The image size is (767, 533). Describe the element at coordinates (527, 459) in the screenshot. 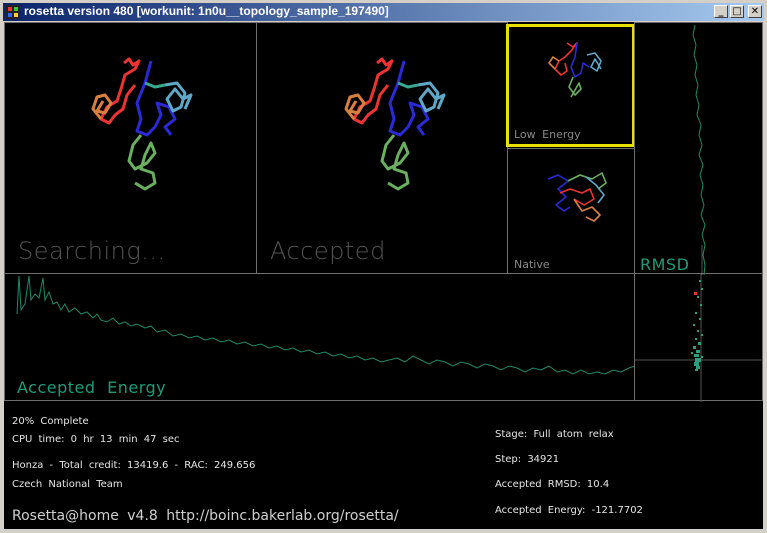

I see `step-text: Step: 34921` at that location.